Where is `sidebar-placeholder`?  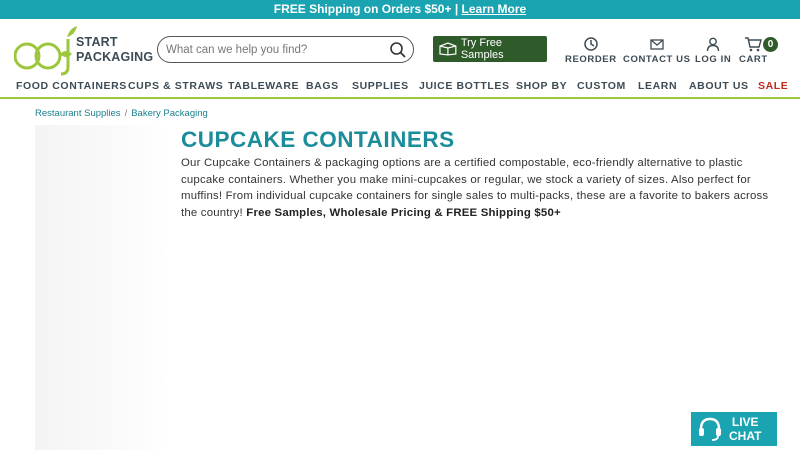
sidebar-placeholder is located at coordinates (101, 287).